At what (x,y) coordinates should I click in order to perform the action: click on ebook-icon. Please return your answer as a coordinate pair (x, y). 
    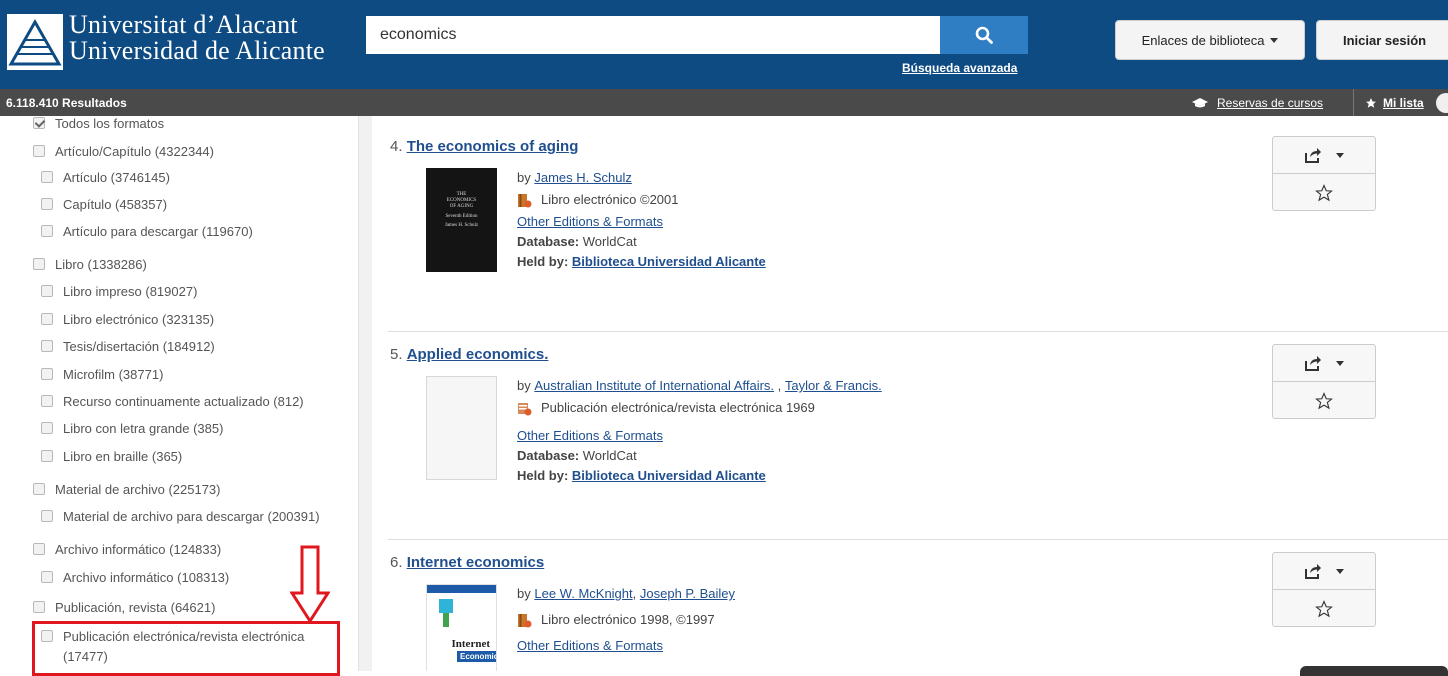
    Looking at the image, I should click on (525, 620).